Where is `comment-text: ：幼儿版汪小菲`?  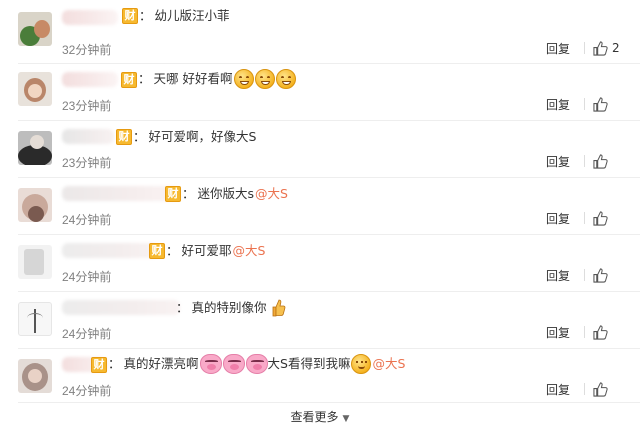 comment-text: ：幼儿版汪小菲 is located at coordinates (184, 15).